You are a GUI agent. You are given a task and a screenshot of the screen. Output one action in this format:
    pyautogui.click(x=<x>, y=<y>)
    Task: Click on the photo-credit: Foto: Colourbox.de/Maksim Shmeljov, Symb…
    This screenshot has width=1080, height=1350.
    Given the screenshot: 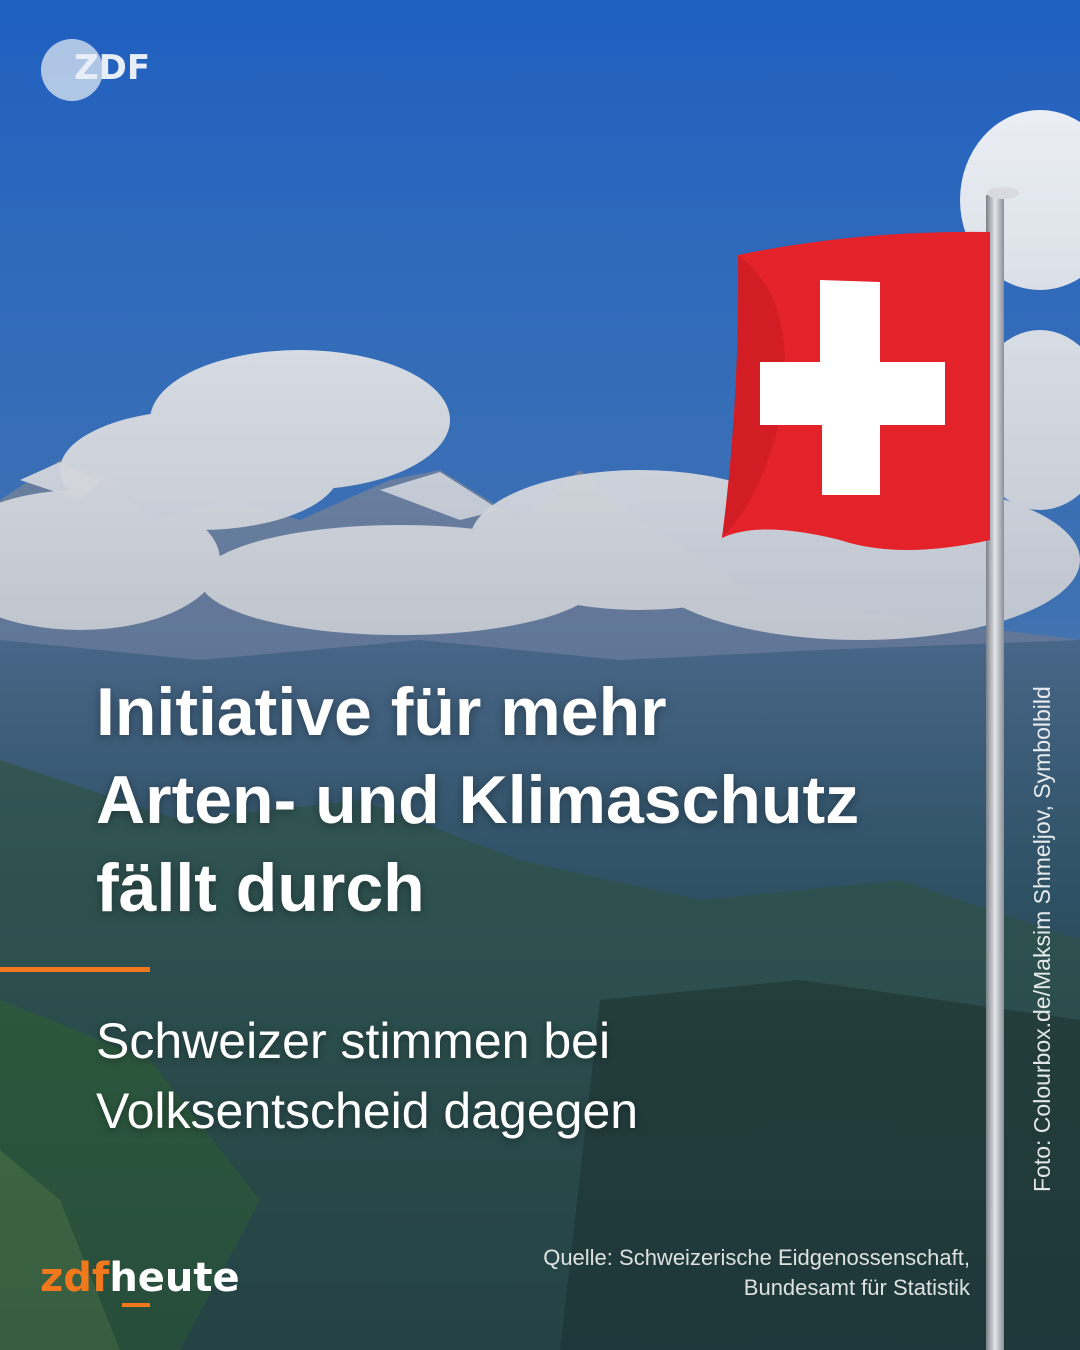 What is the action you would take?
    pyautogui.click(x=1042, y=939)
    